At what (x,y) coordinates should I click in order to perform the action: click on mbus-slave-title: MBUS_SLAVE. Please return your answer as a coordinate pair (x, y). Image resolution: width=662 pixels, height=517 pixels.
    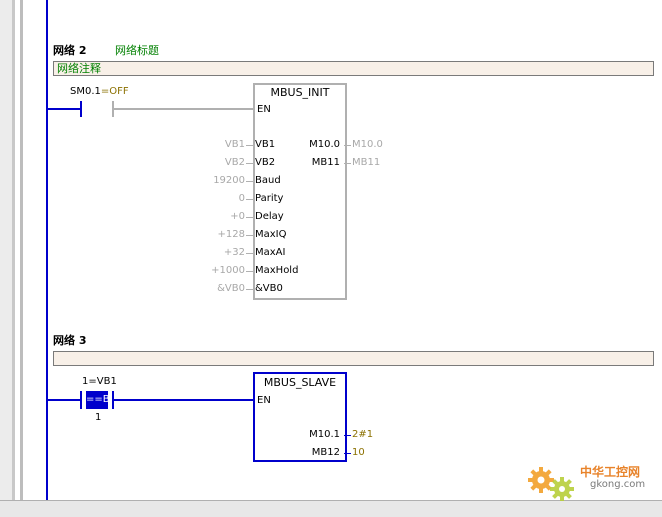
    Looking at the image, I should click on (300, 382).